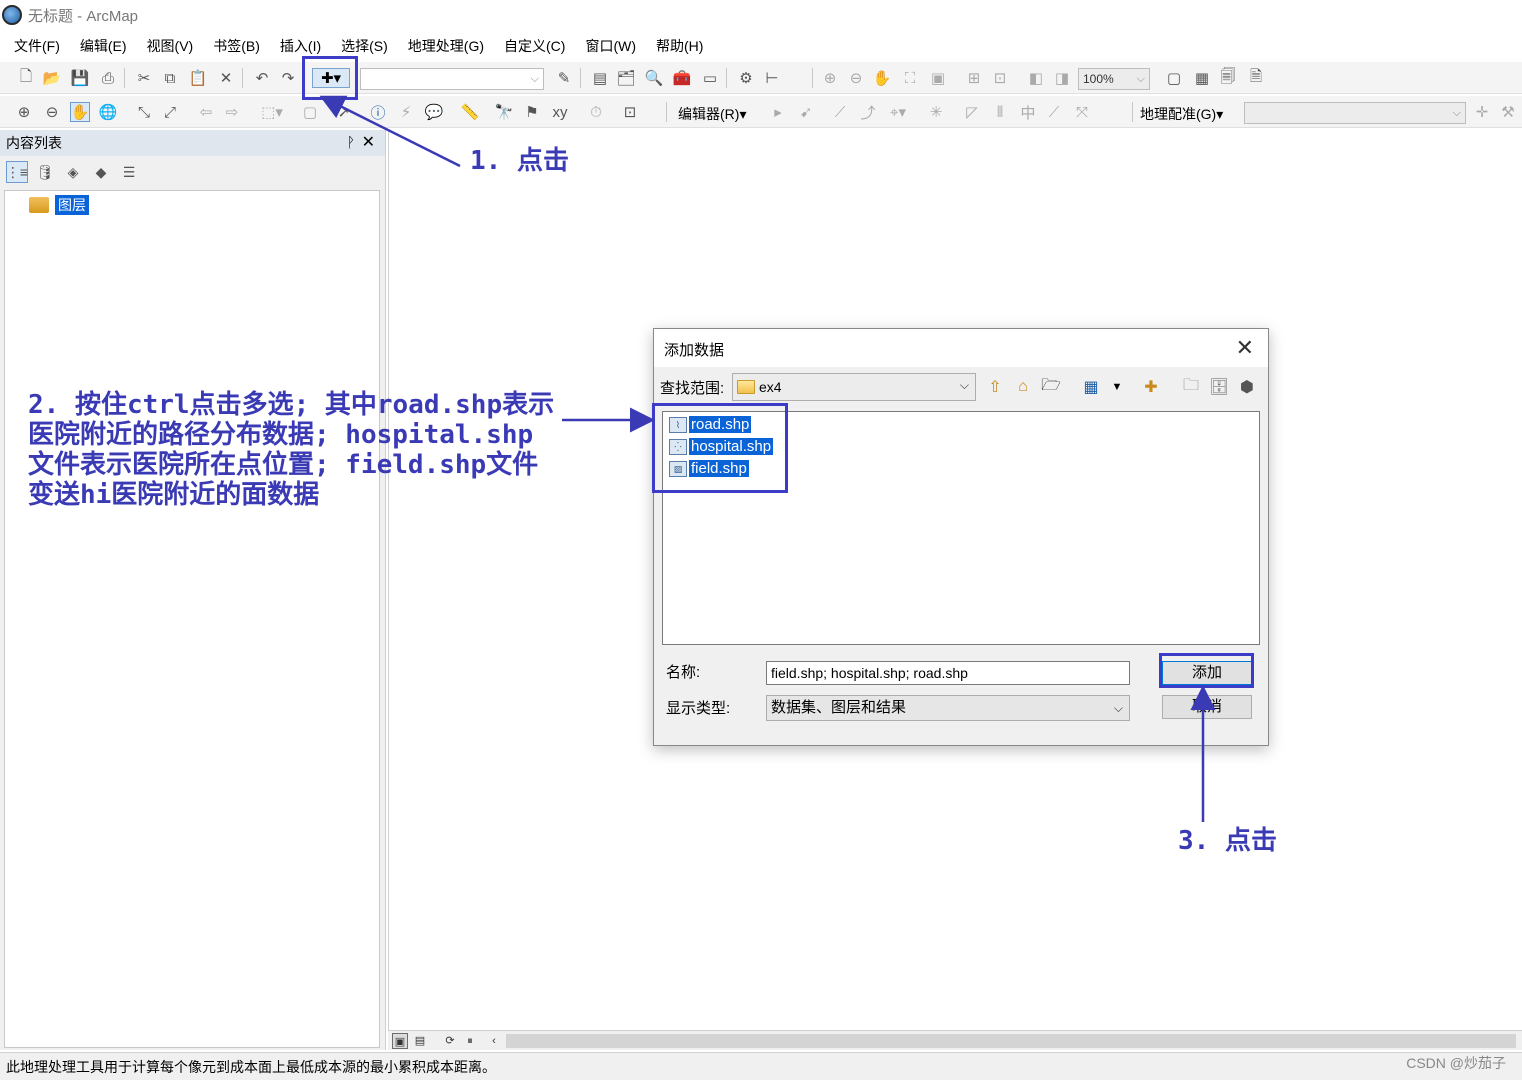 The height and width of the screenshot is (1080, 1522). I want to click on annotation-step2-line1: 2. 按住ctrl点击多选; 其中road.shp表示, so click(291, 405).